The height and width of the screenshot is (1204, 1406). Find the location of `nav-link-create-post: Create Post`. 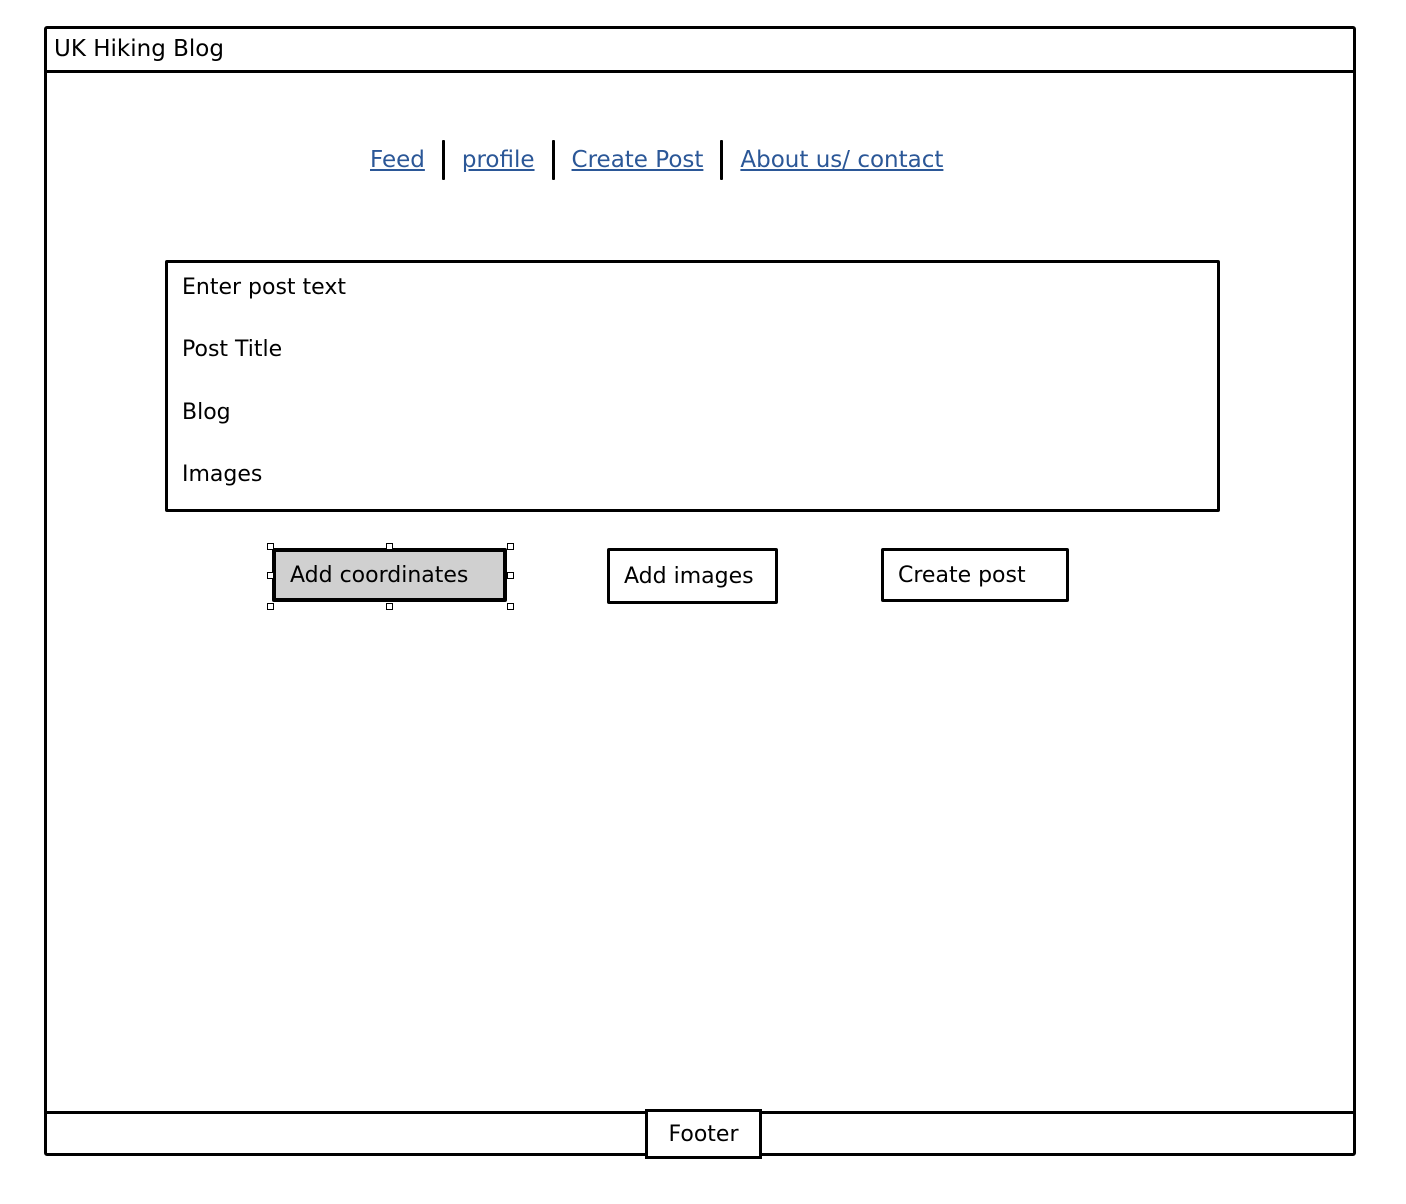

nav-link-create-post: Create Post is located at coordinates (638, 160).